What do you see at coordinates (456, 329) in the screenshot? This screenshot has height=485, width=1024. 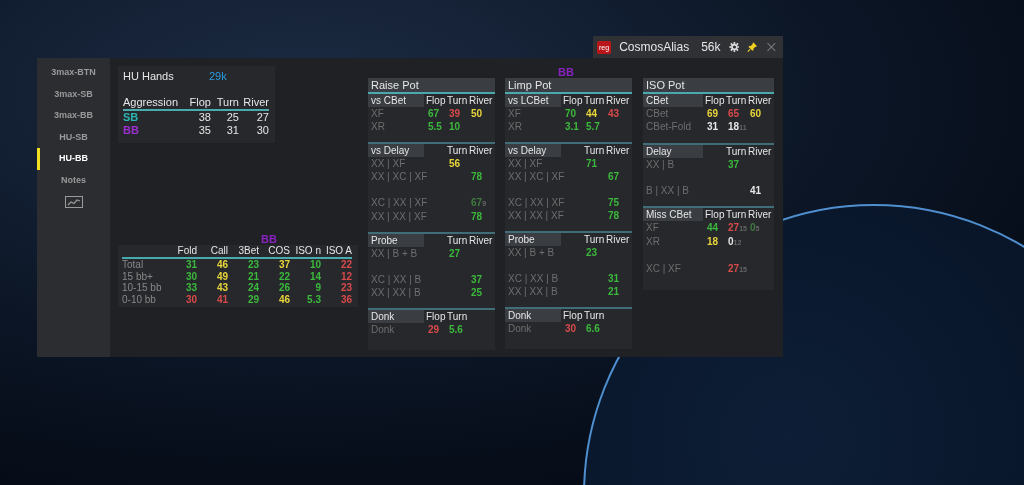 I see `stat-value: 5.6` at bounding box center [456, 329].